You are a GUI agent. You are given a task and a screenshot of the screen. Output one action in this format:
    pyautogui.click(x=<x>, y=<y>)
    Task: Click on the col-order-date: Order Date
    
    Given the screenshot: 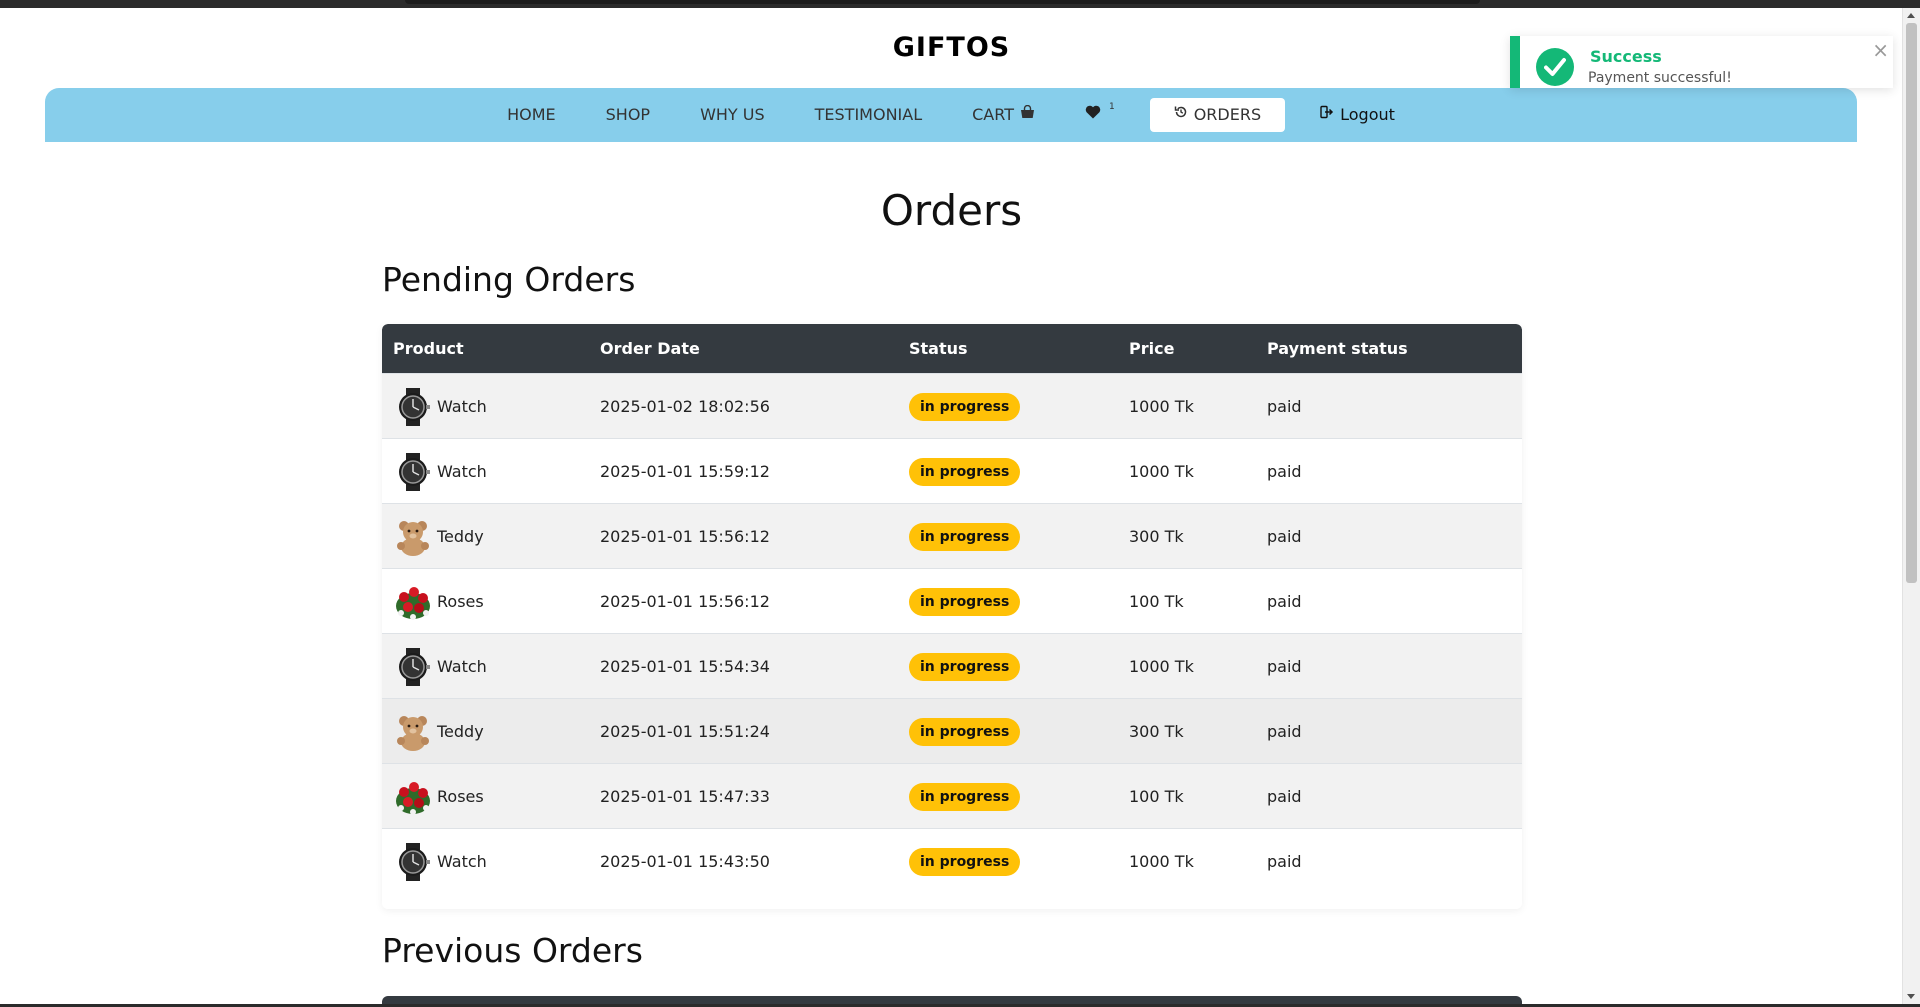 What is the action you would take?
    pyautogui.click(x=650, y=348)
    